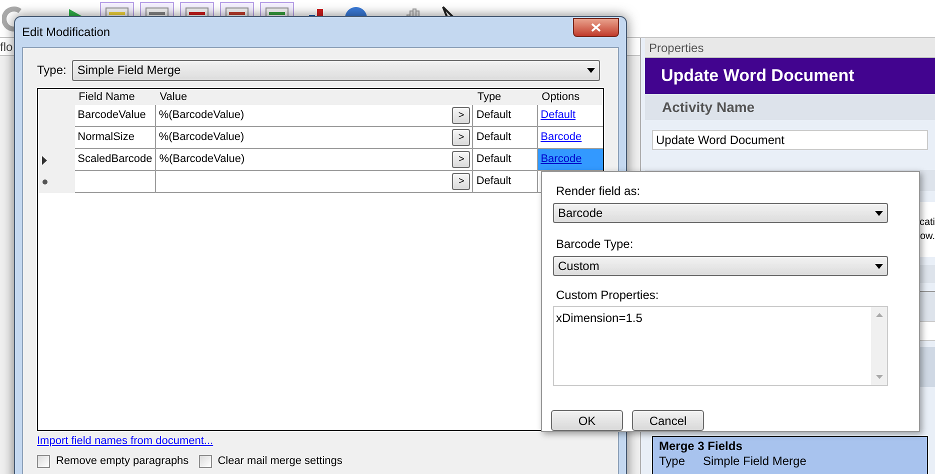 The width and height of the screenshot is (935, 474). Describe the element at coordinates (790, 76) in the screenshot. I see `activity-header: Update Word Document` at that location.